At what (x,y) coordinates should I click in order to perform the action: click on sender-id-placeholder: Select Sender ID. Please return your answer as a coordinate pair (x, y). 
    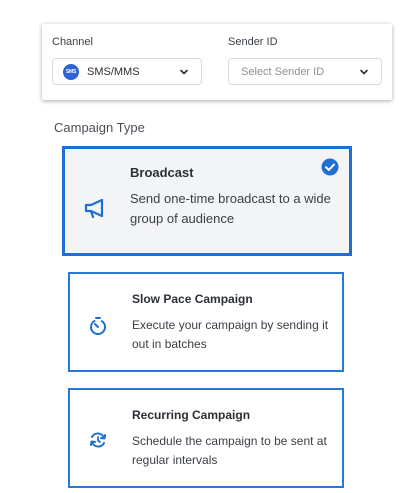
    Looking at the image, I should click on (283, 71).